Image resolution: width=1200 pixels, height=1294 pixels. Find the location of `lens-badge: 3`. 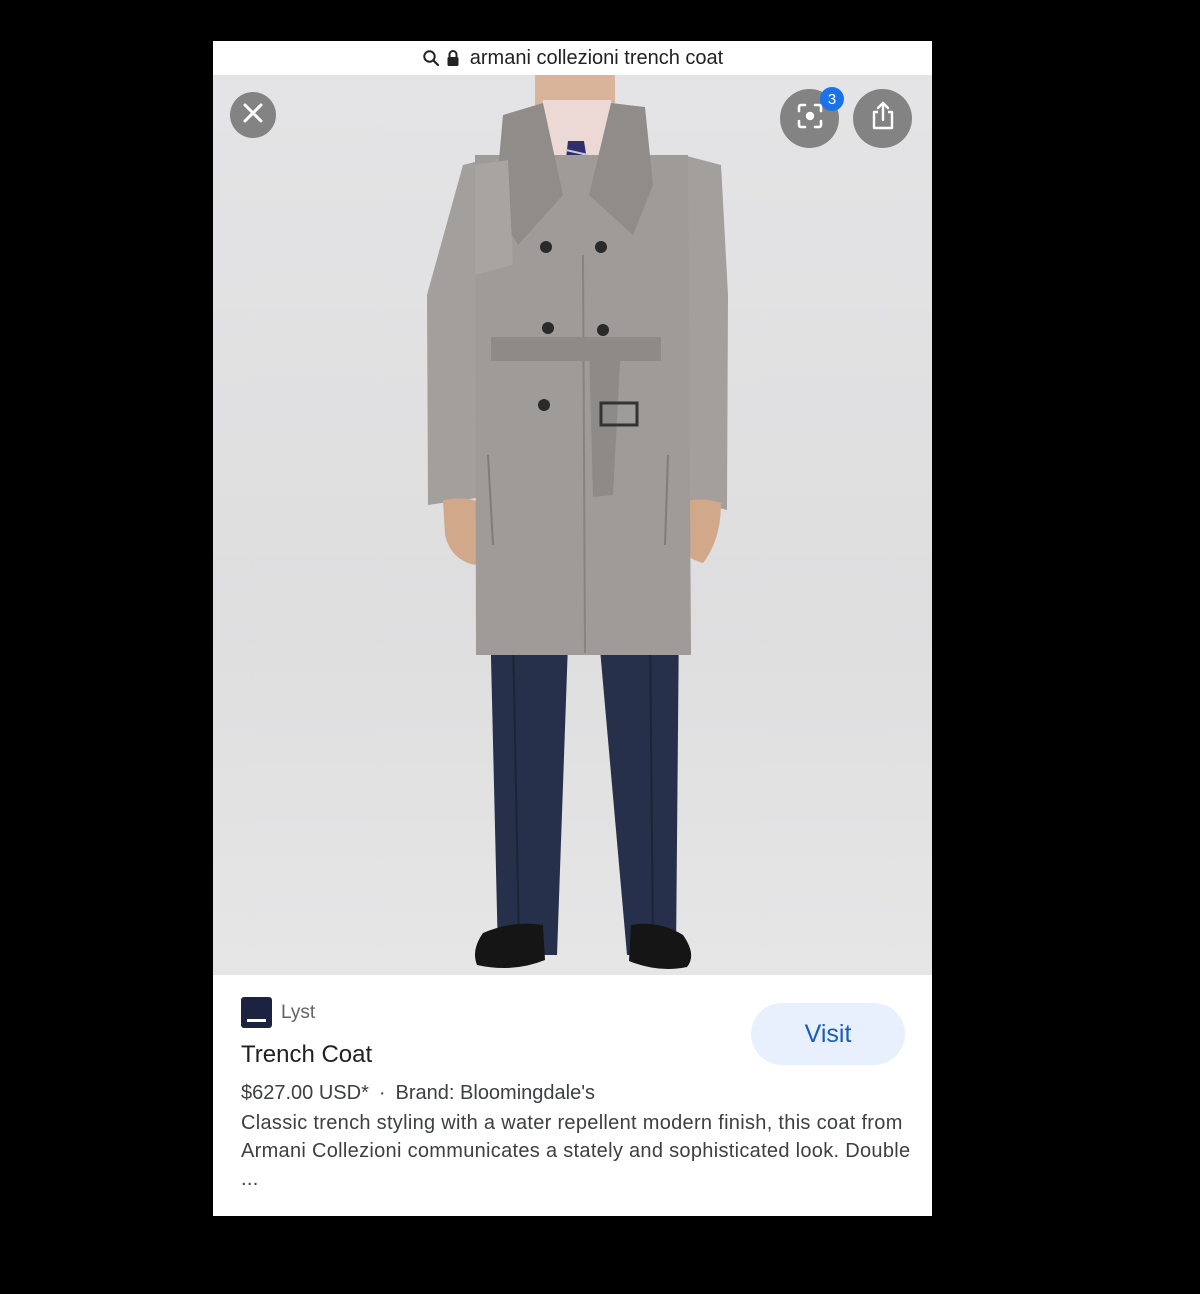

lens-badge: 3 is located at coordinates (832, 99).